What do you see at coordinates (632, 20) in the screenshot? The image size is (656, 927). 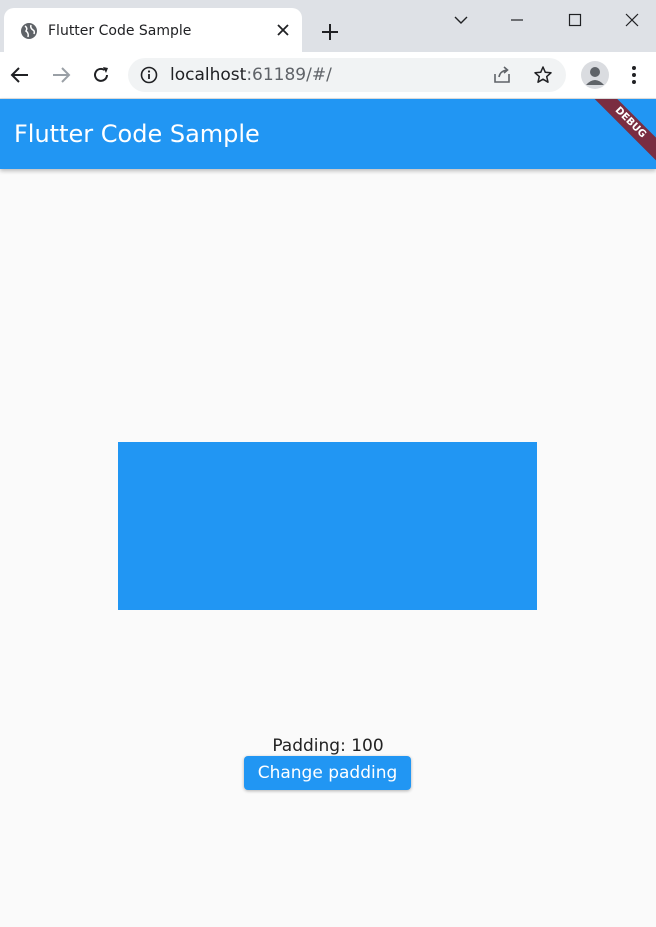 I see `window-close-icon` at bounding box center [632, 20].